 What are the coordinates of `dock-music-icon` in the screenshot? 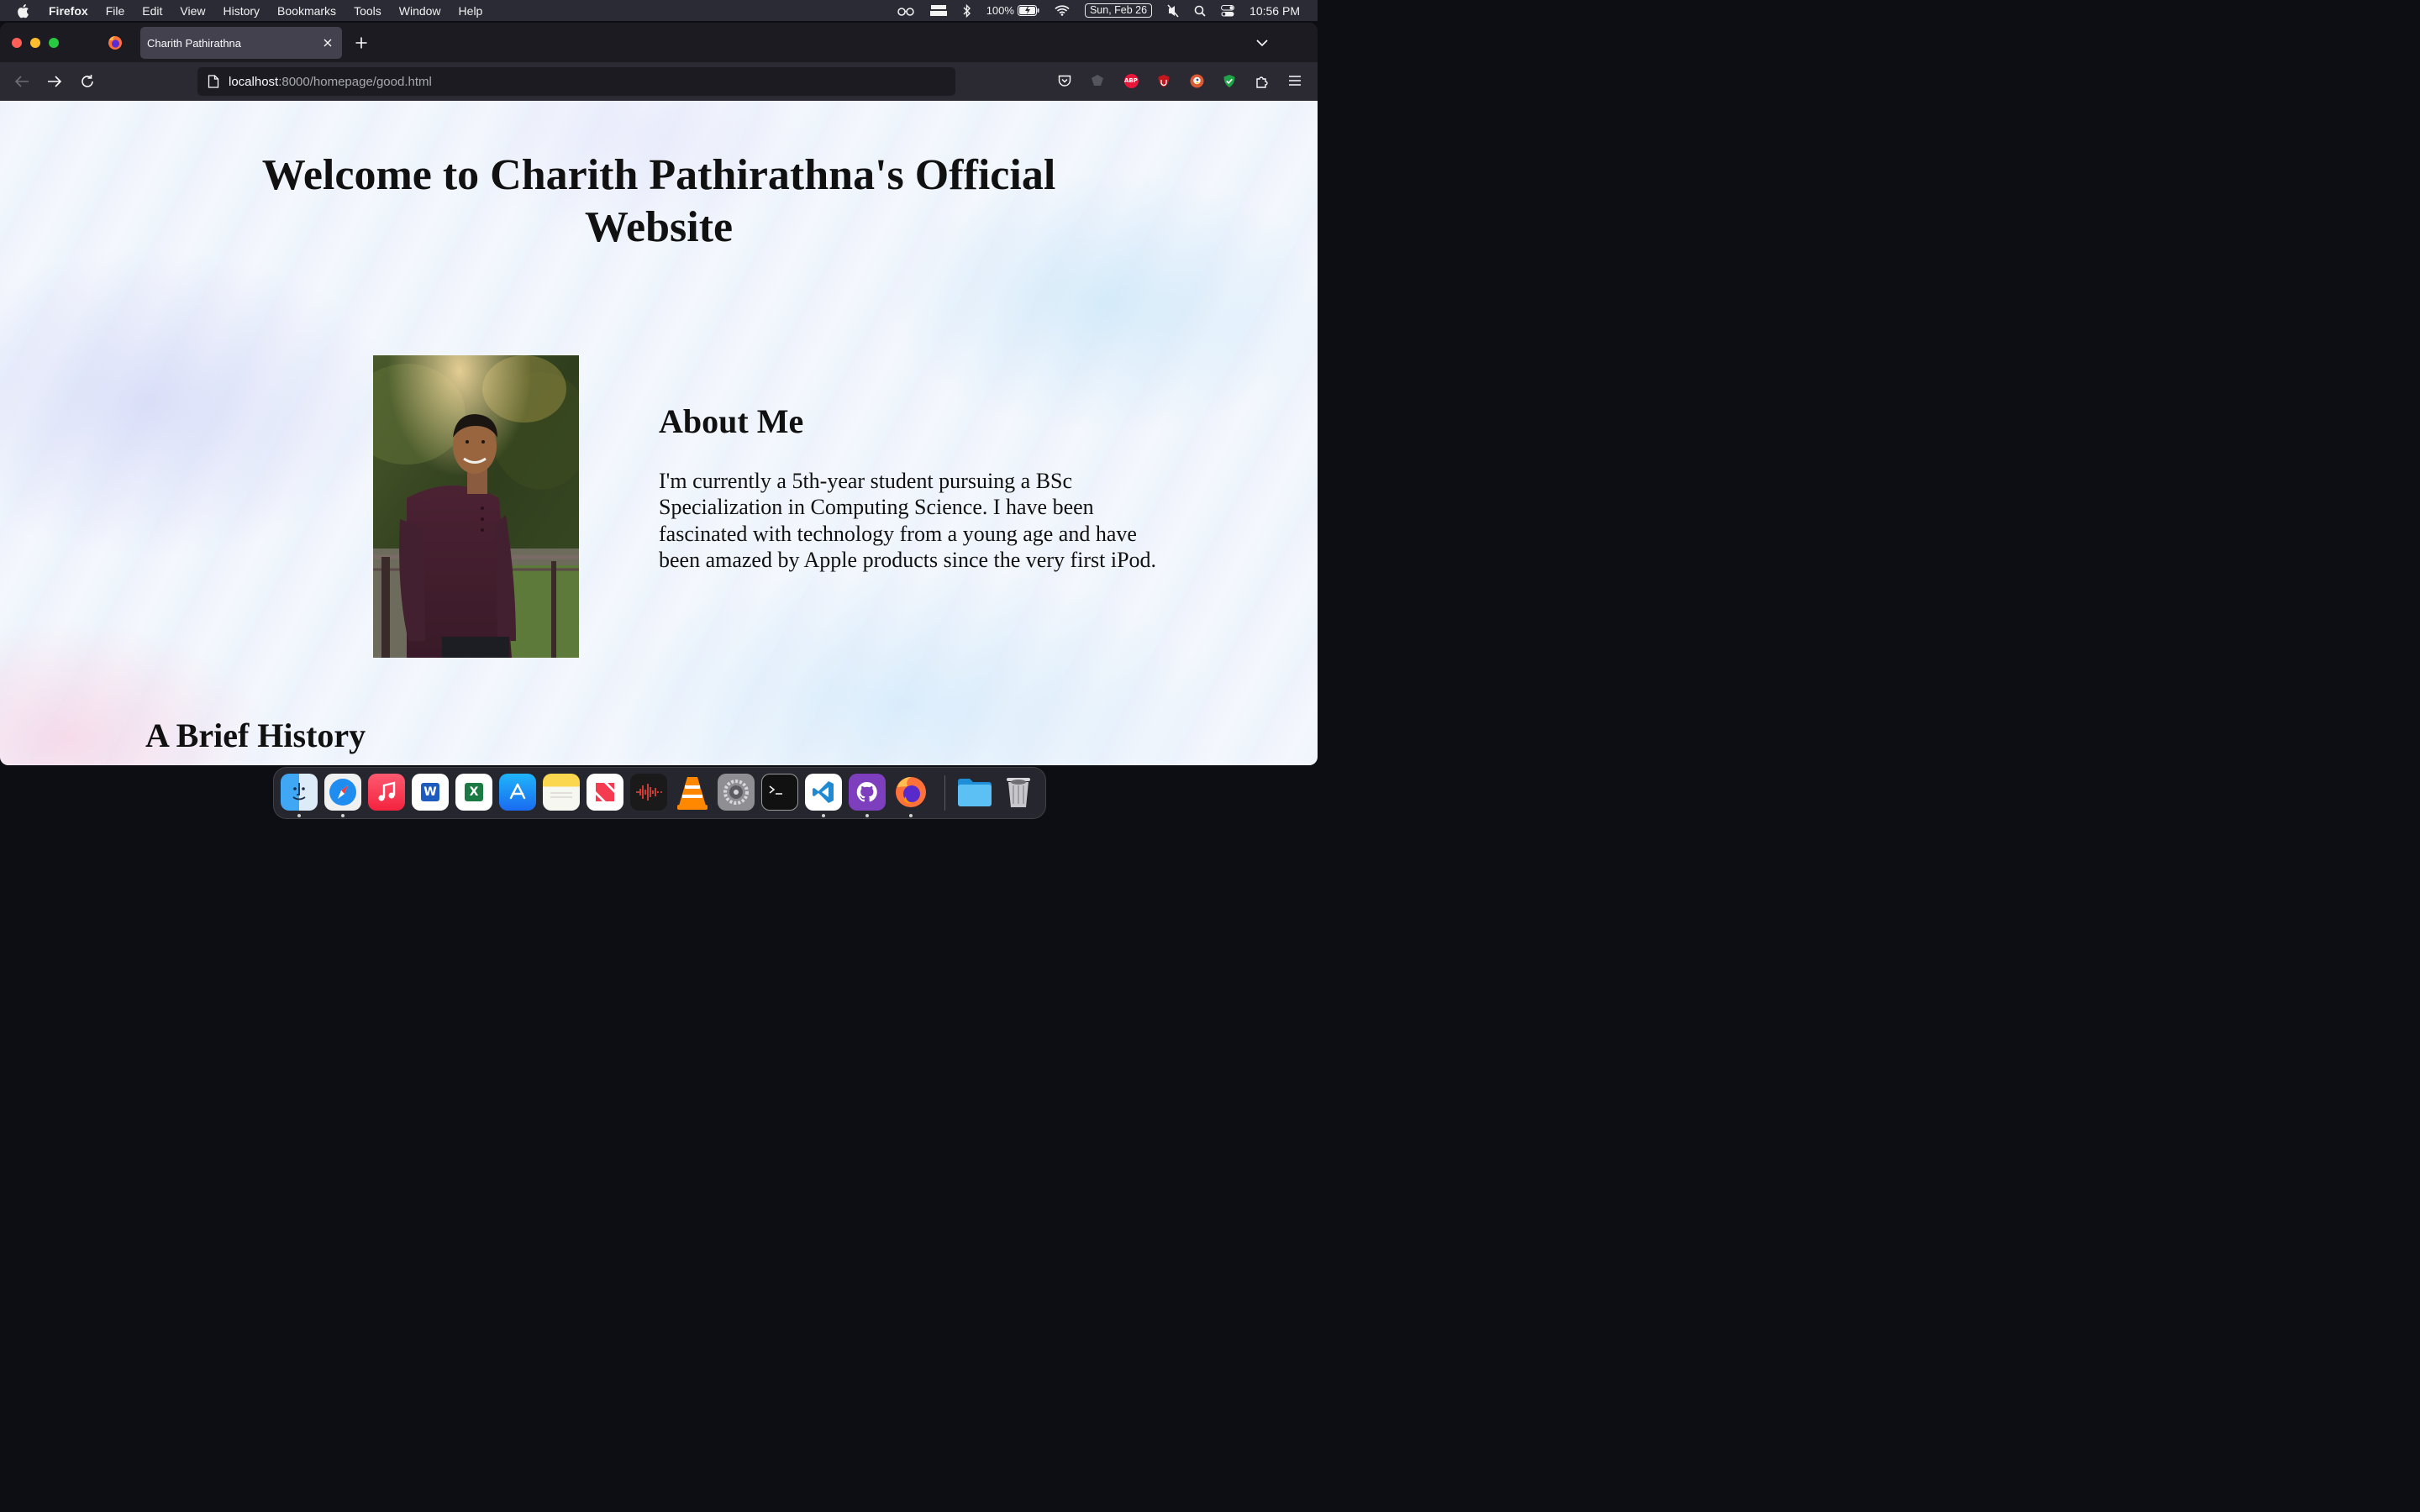 It's located at (386, 792).